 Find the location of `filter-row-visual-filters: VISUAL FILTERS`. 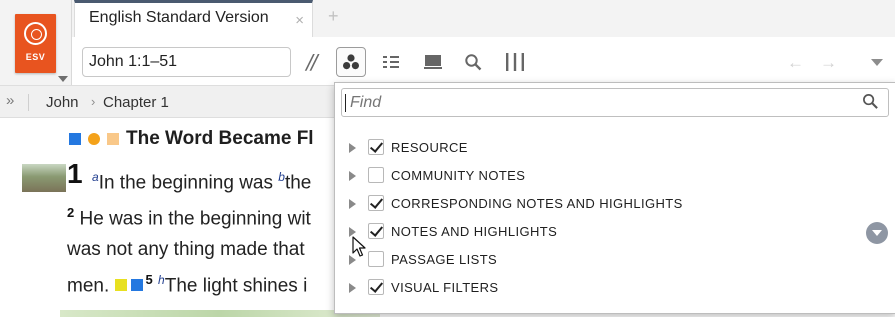

filter-row-visual-filters: VISUAL FILTERS is located at coordinates (595, 288).